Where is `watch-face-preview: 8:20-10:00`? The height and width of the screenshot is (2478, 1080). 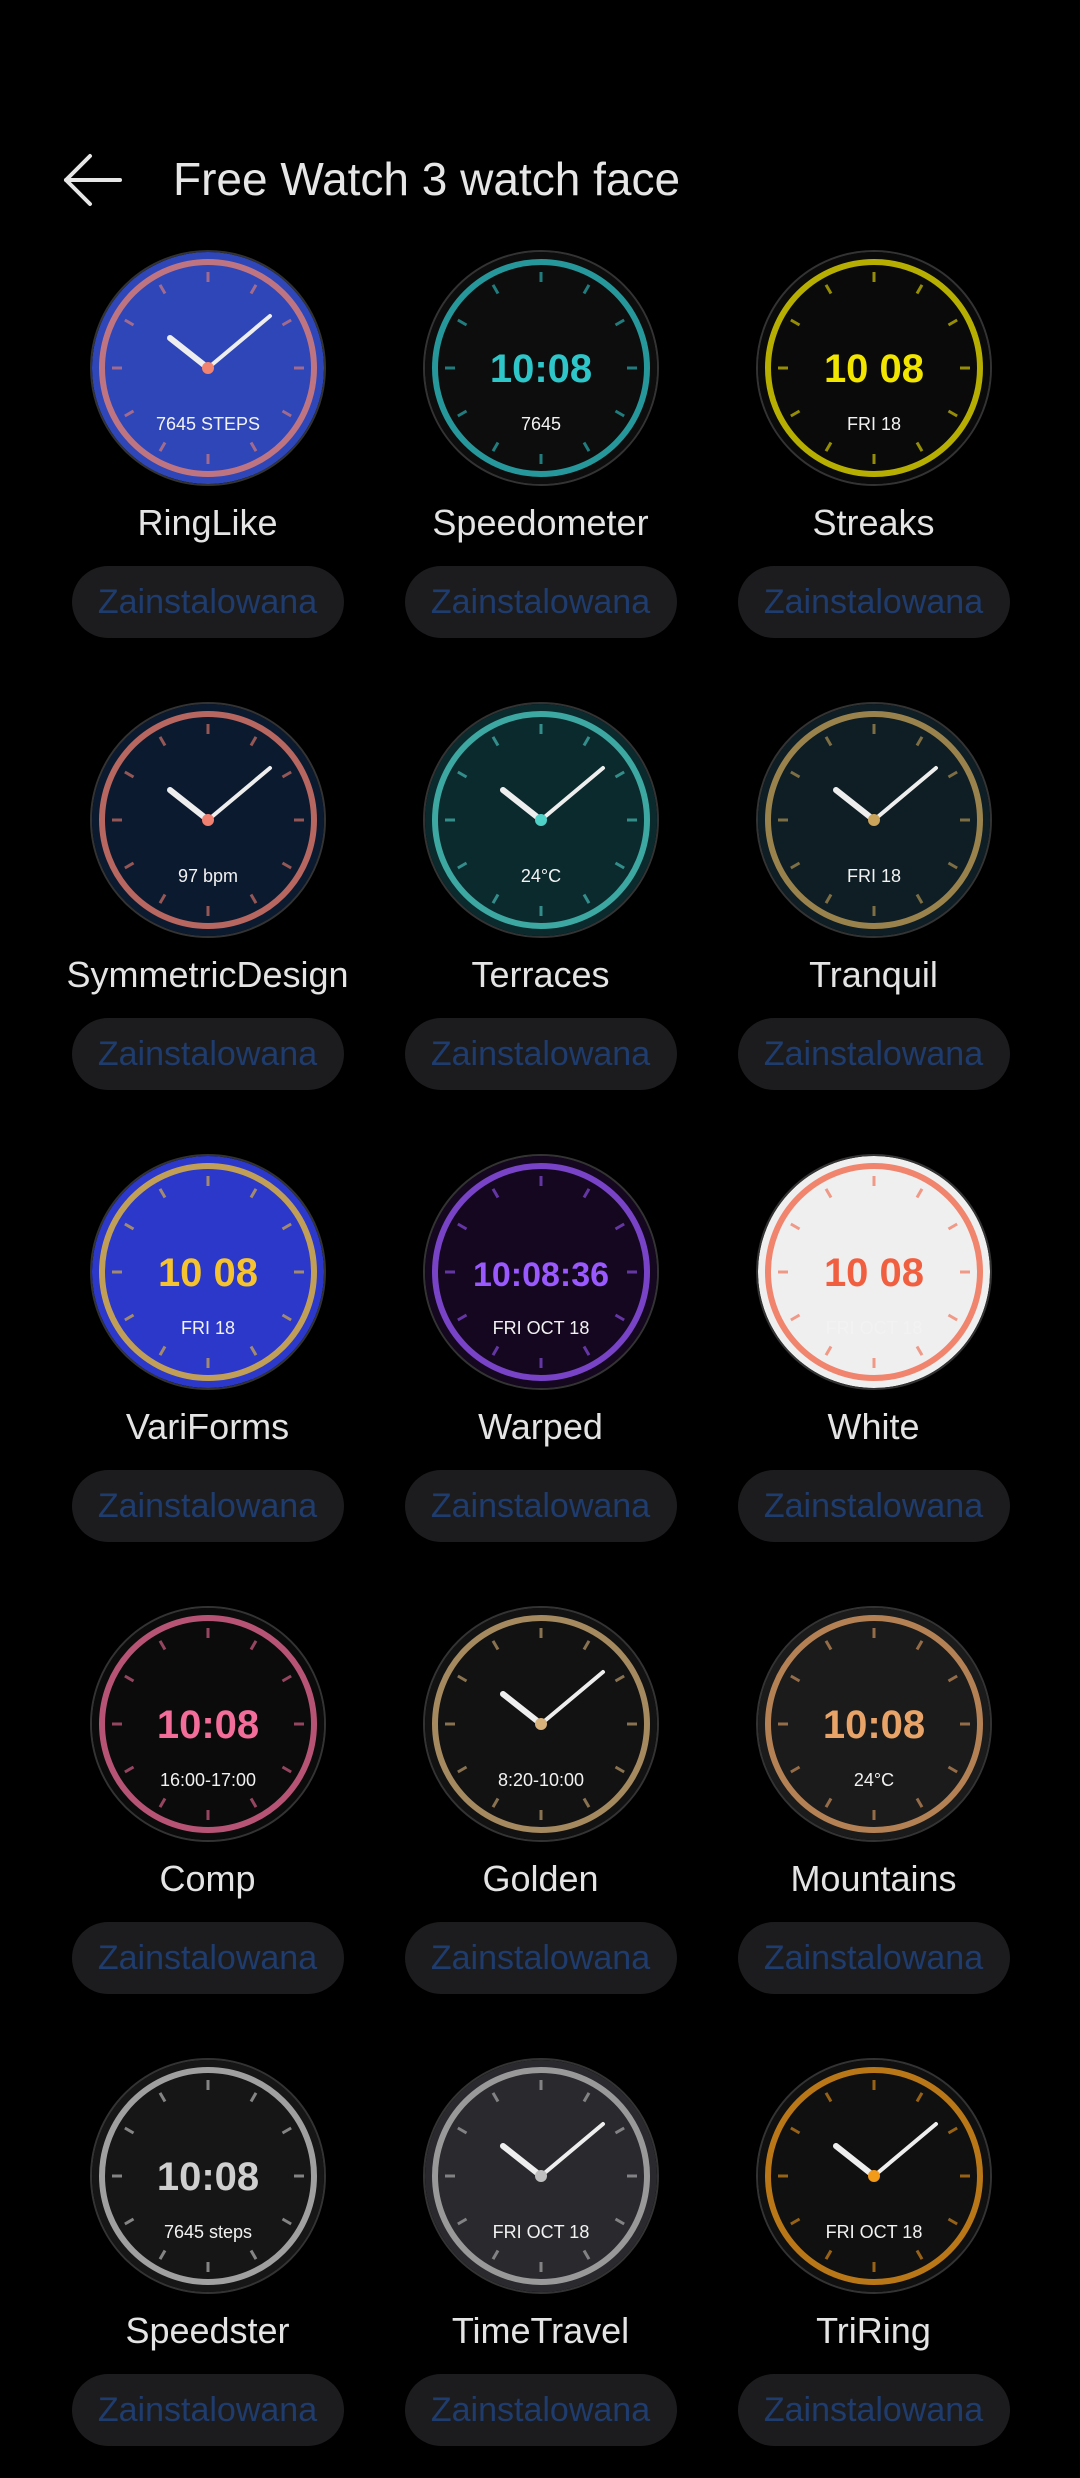 watch-face-preview: 8:20-10:00 is located at coordinates (540, 1724).